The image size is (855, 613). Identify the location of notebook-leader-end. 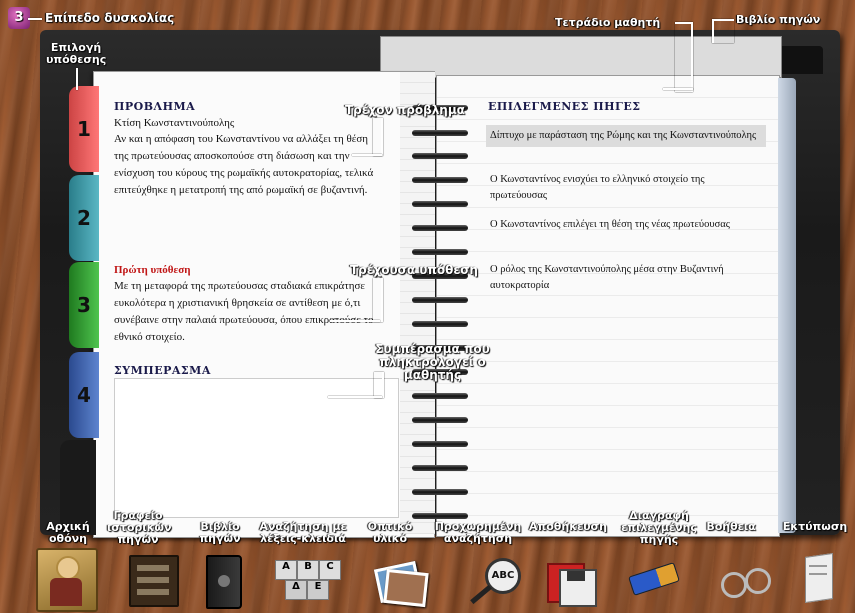
(678, 89).